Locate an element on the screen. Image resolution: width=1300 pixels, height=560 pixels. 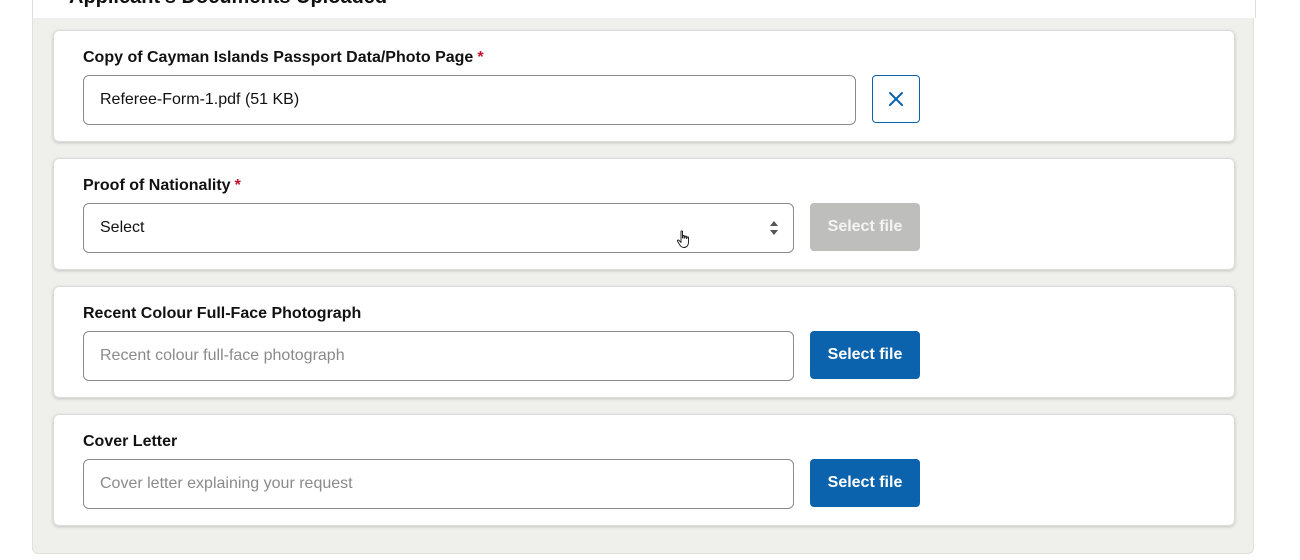
cover-letter-placeholder: Cover letter explaining your request is located at coordinates (226, 483).